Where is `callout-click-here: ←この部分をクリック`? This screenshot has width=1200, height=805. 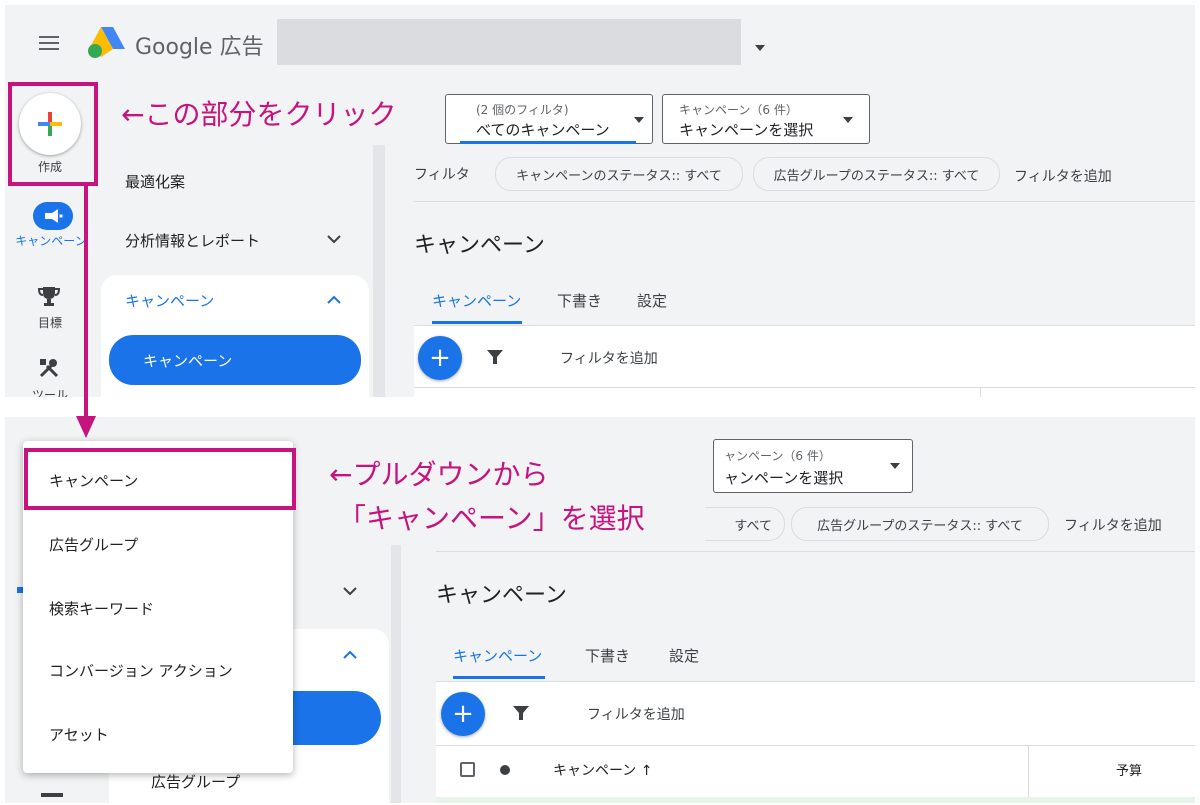 callout-click-here: ←この部分をクリック is located at coordinates (259, 114).